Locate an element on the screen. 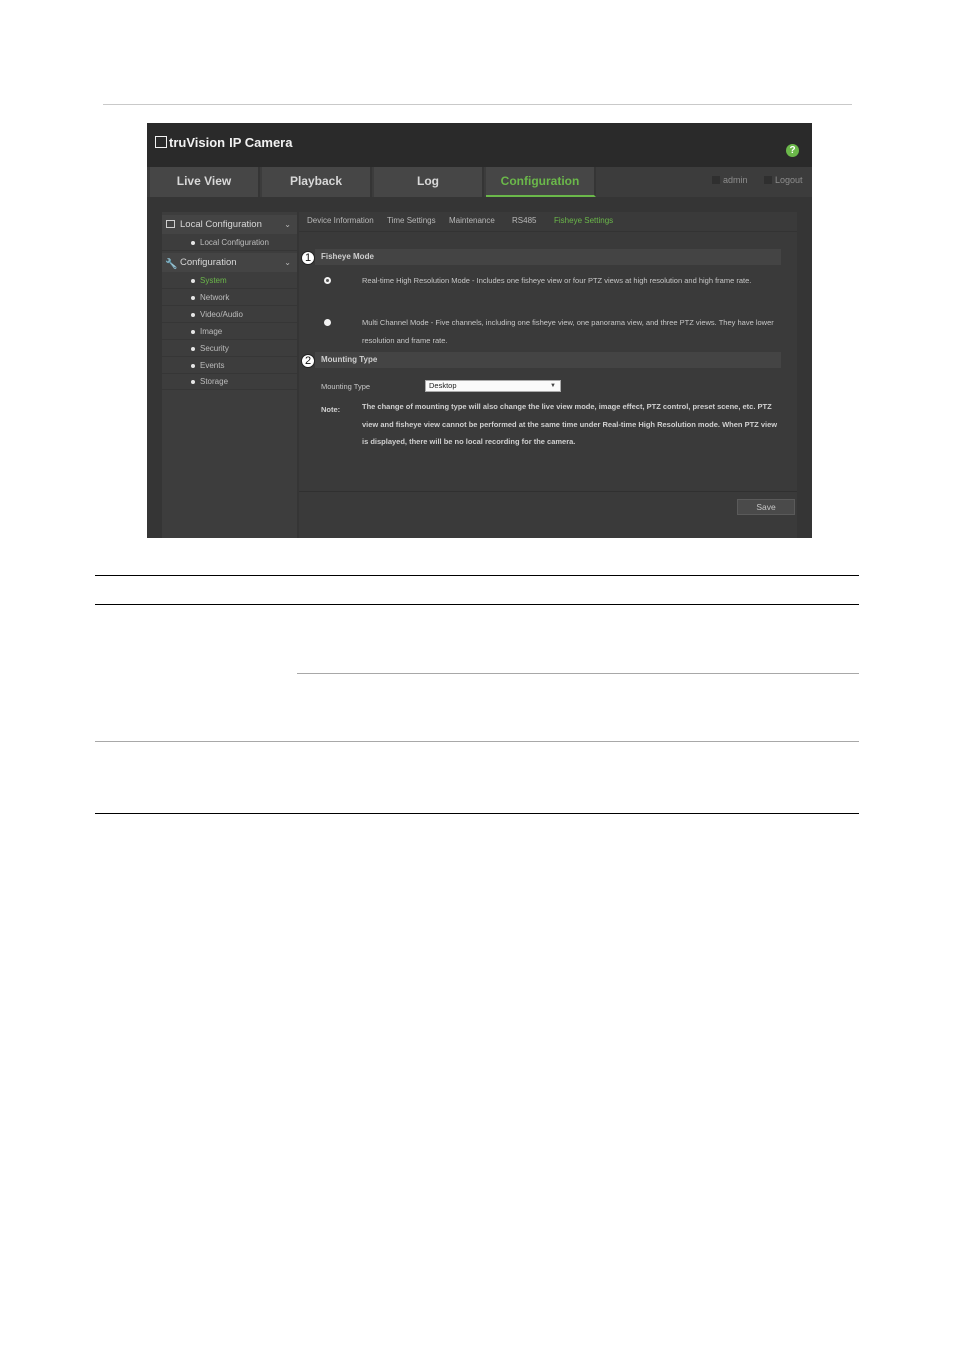  sidebar-item-label: Local Configuration is located at coordinates (234, 242).